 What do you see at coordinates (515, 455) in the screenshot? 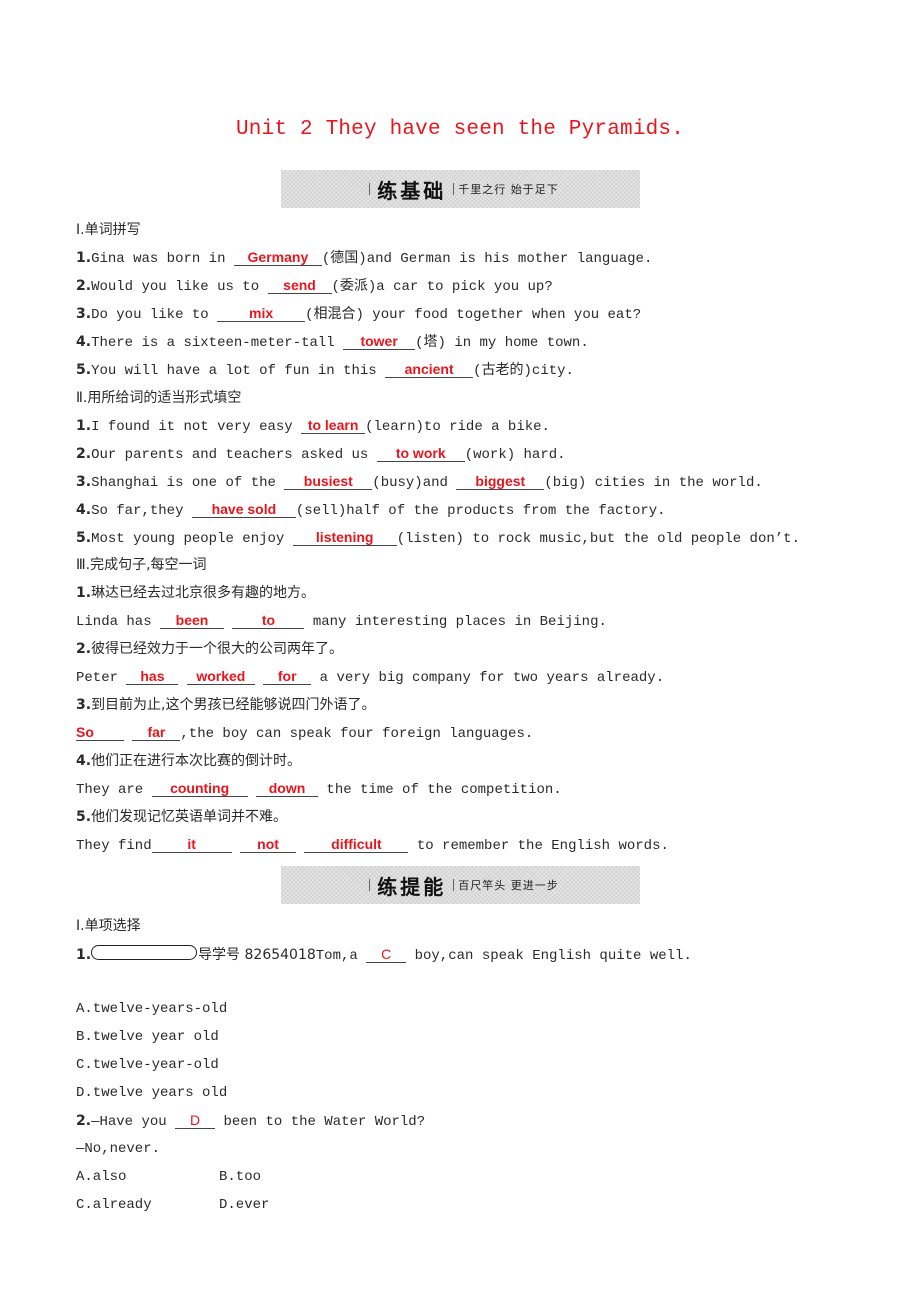
I see `question-text: (work) hard.` at bounding box center [515, 455].